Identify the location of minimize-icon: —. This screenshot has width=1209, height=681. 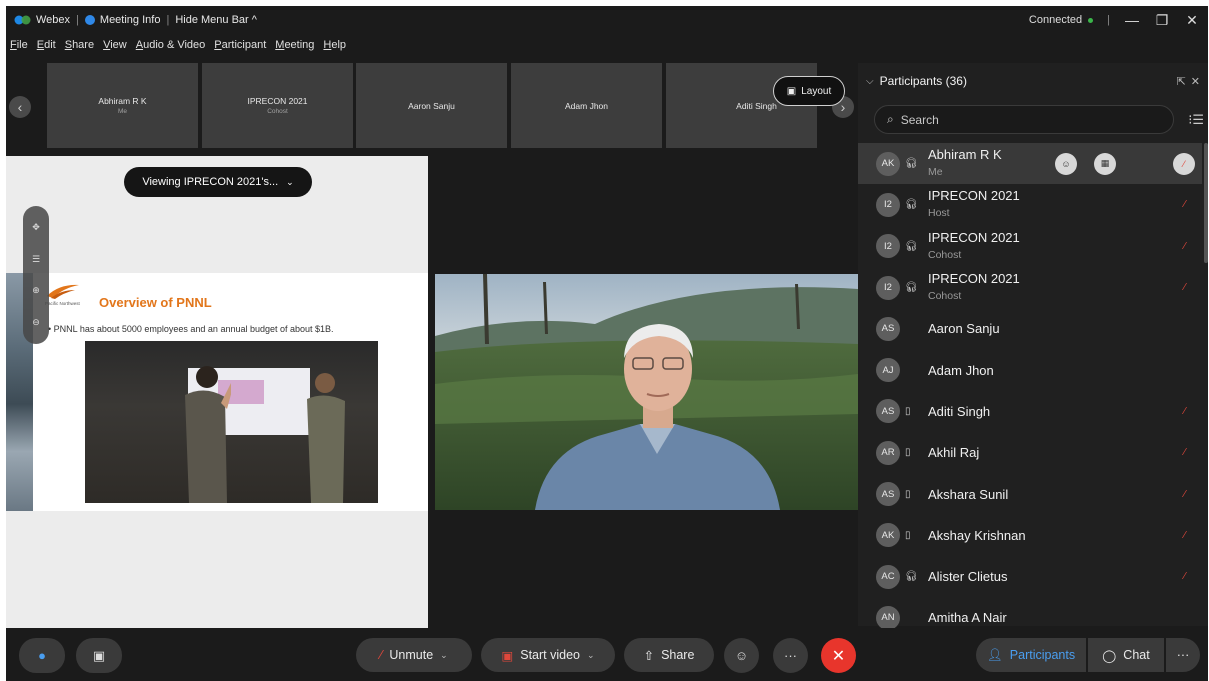
(1132, 20).